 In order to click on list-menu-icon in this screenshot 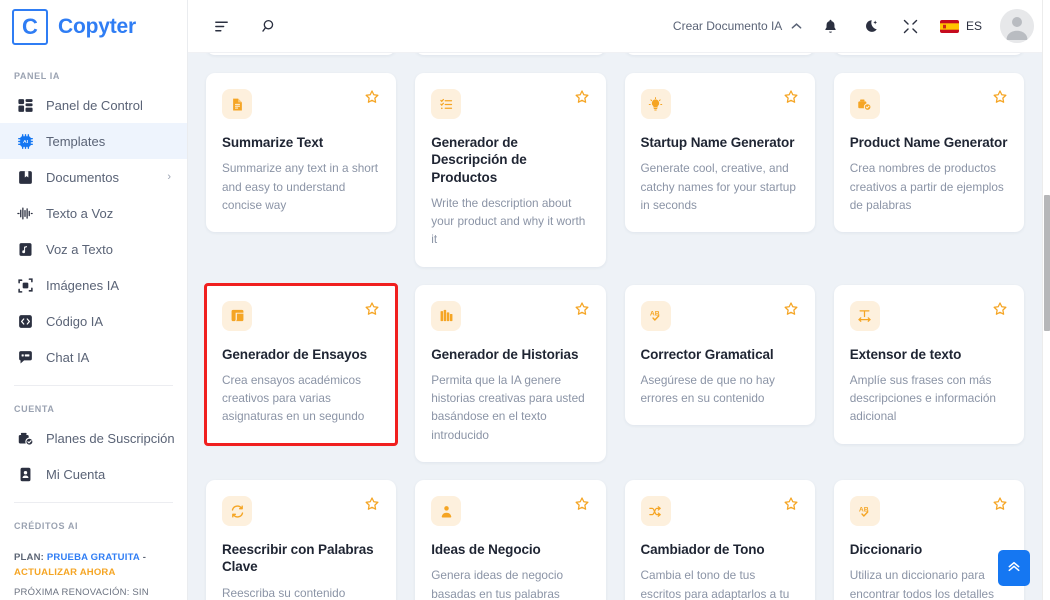, I will do `click(221, 26)`.